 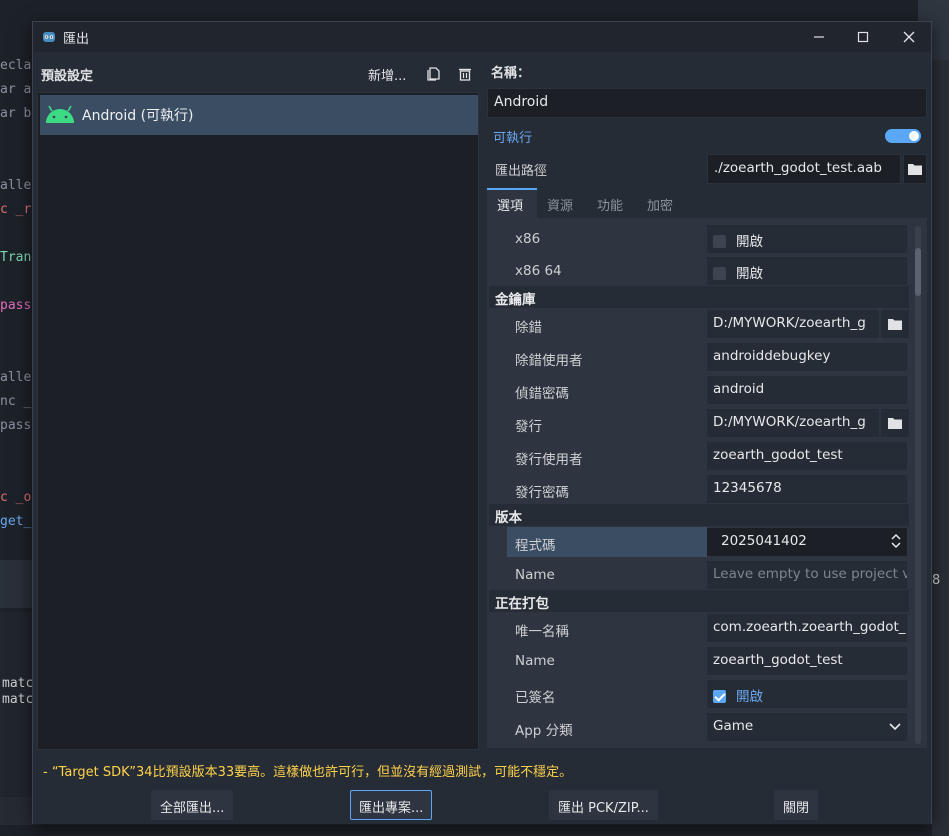 What do you see at coordinates (60, 114) in the screenshot?
I see `android-icon` at bounding box center [60, 114].